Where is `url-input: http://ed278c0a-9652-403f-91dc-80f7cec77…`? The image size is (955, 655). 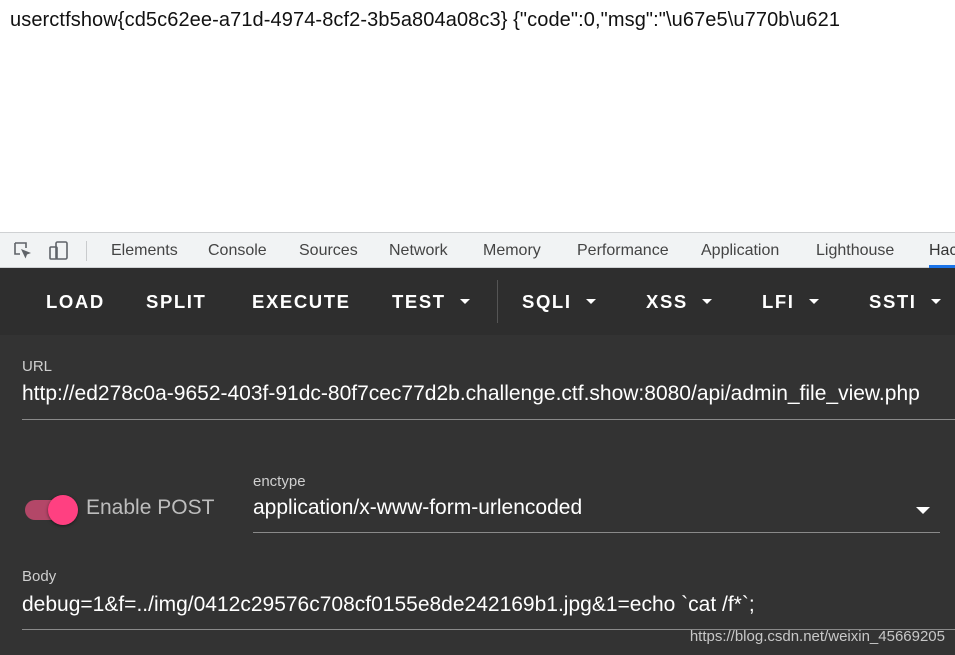 url-input: http://ed278c0a-9652-403f-91dc-80f7cec77… is located at coordinates (488, 394).